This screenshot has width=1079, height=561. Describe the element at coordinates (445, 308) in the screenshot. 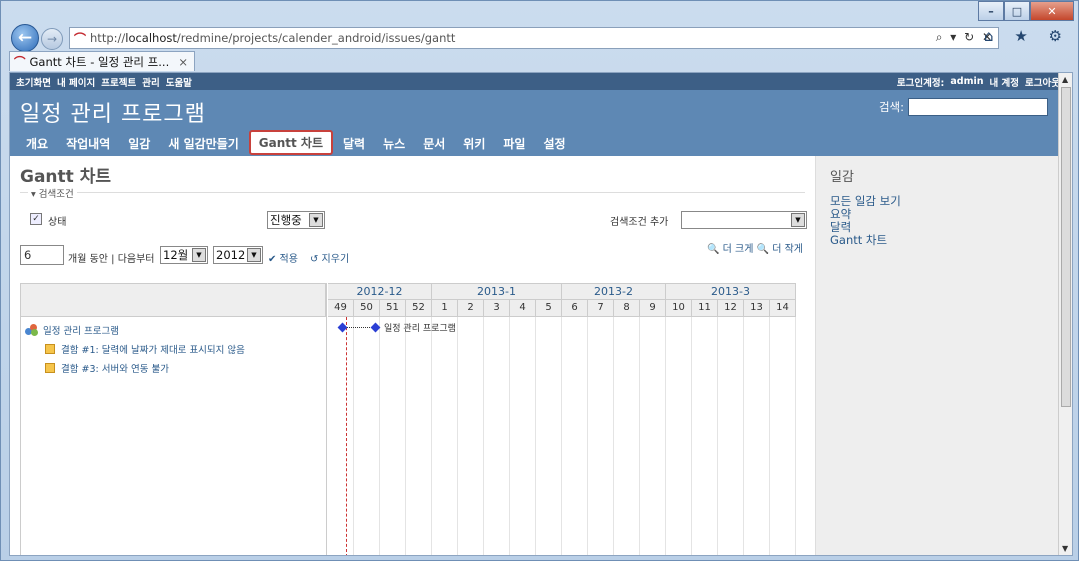

I see `week-header-cell: 1` at that location.